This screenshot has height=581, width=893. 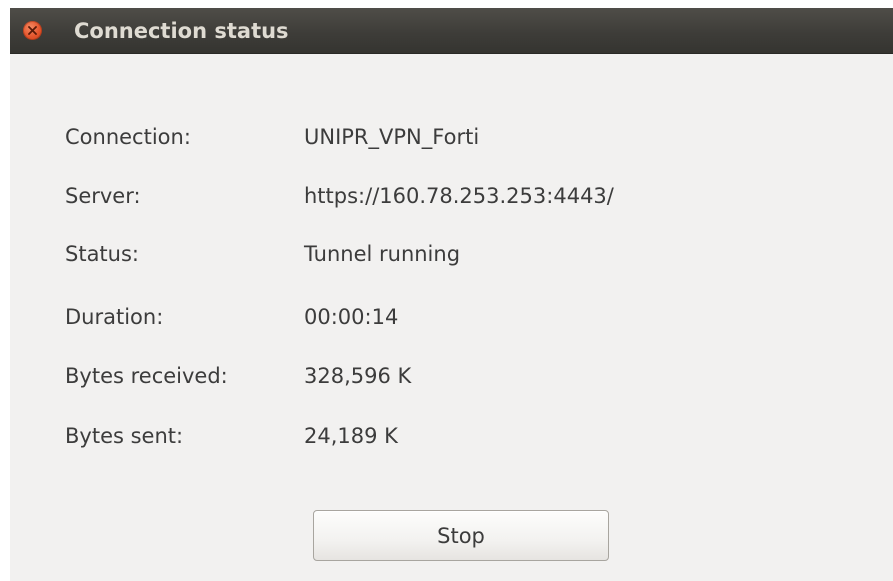 What do you see at coordinates (445, 317) in the screenshot?
I see `duration-row: Duration: 00:00:14` at bounding box center [445, 317].